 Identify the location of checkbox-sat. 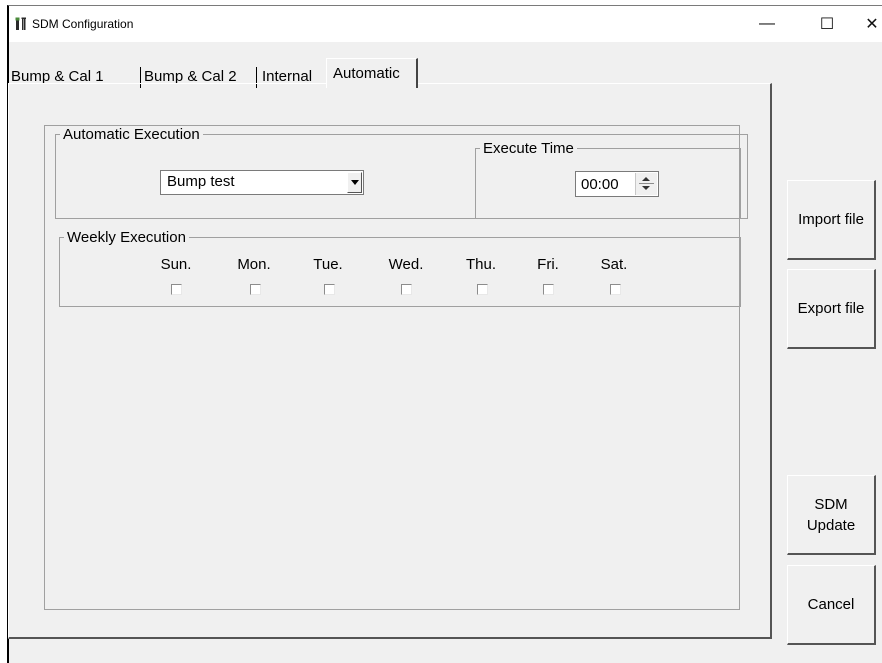
(615, 289).